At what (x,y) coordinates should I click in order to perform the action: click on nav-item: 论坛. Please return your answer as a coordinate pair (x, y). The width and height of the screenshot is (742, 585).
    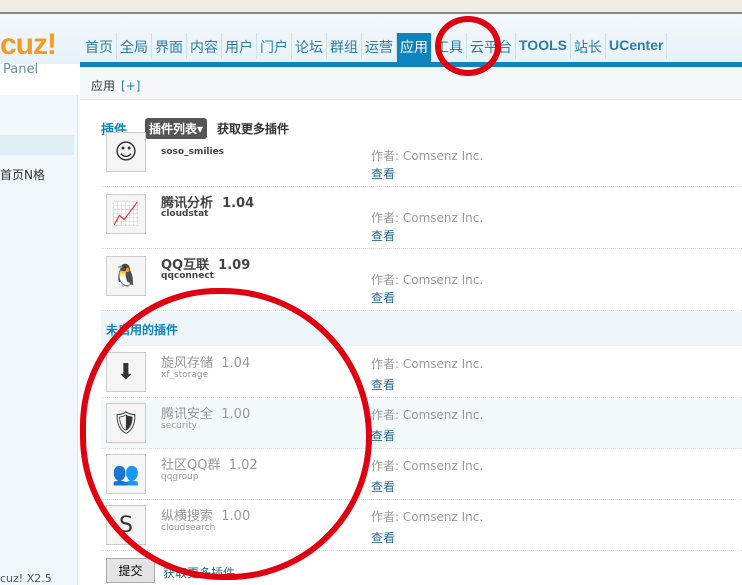
    Looking at the image, I should click on (309, 46).